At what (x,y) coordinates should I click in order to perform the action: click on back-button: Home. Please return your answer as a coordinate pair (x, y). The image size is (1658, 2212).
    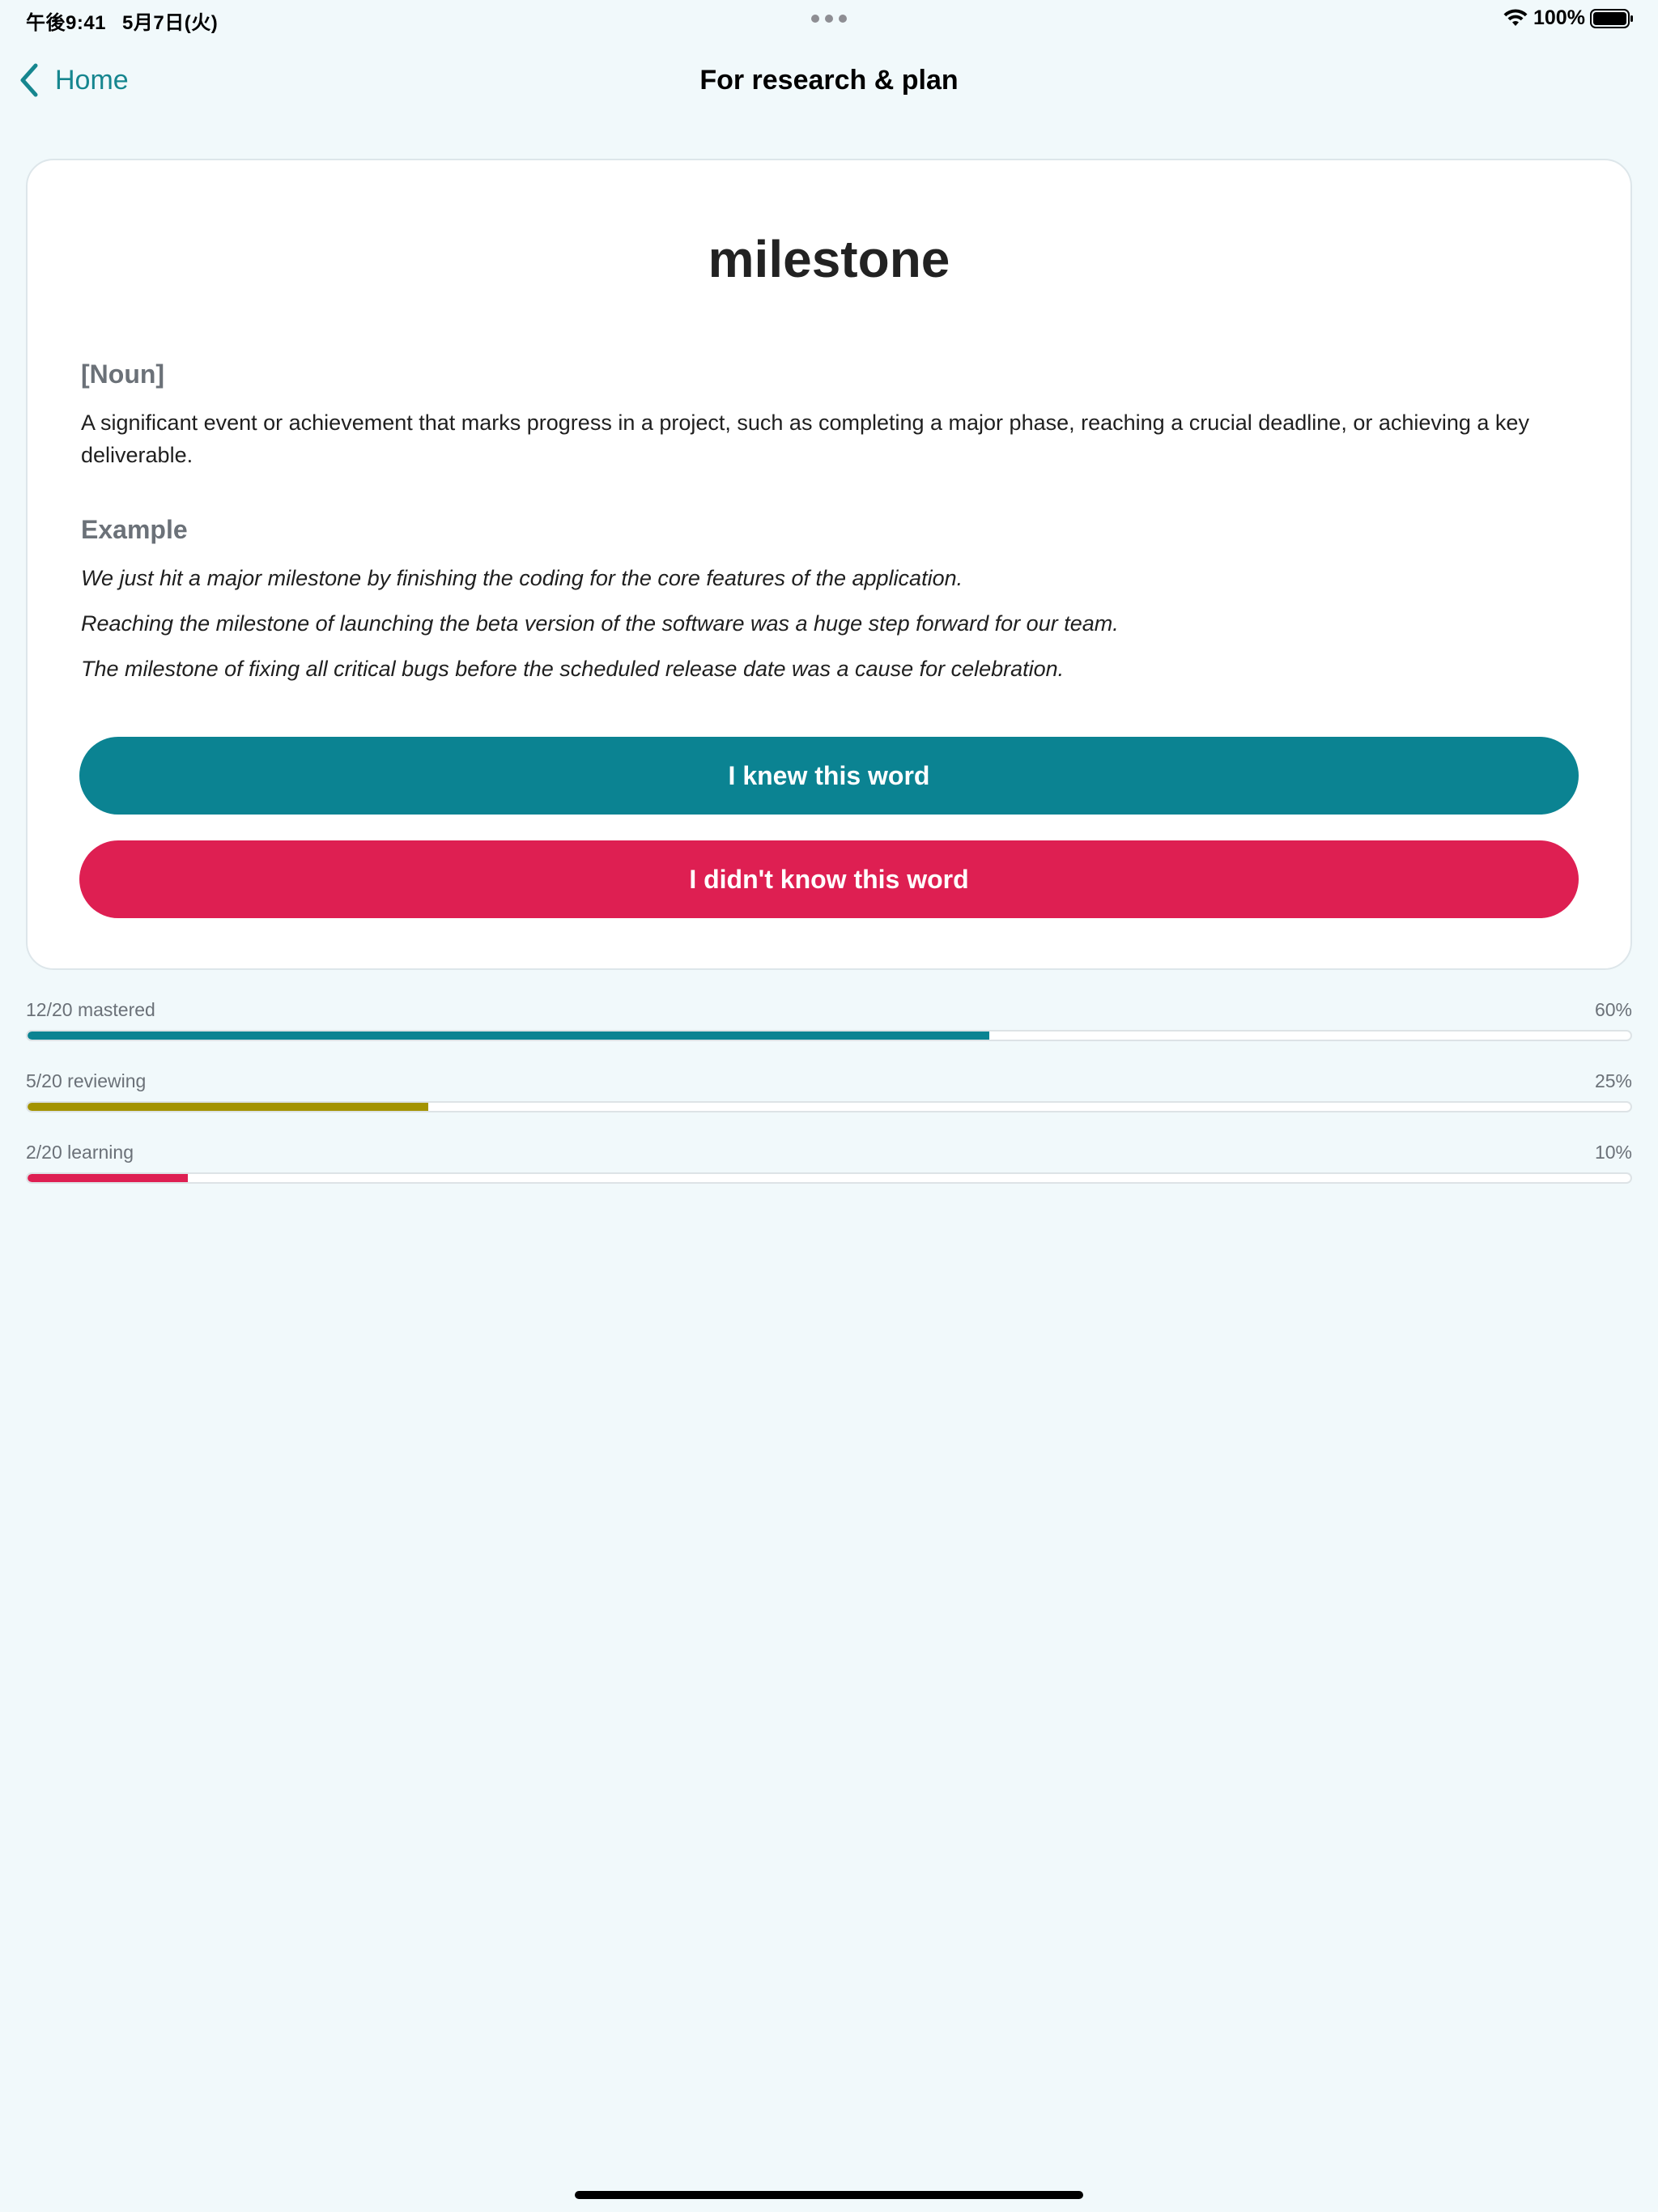
    Looking at the image, I should click on (73, 80).